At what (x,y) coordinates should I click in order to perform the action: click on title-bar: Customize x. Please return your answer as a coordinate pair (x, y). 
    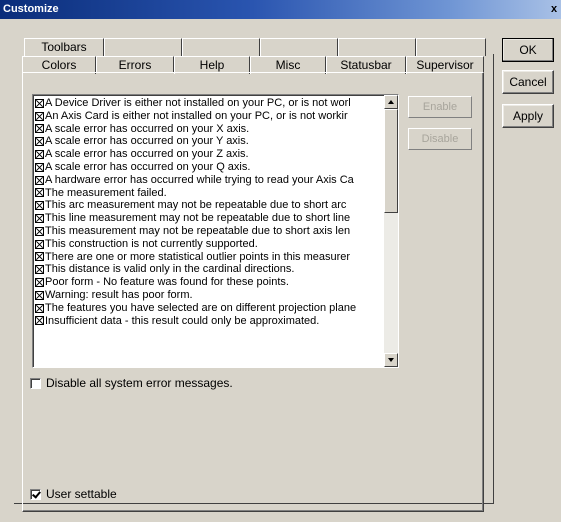
    Looking at the image, I should click on (280, 9).